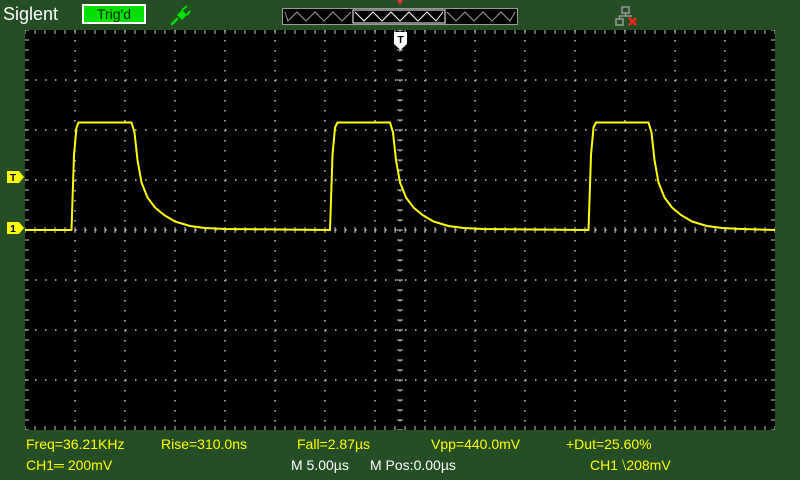  Describe the element at coordinates (204, 444) in the screenshot. I see `measurement-rise-time: Rise=310.0ns` at that location.